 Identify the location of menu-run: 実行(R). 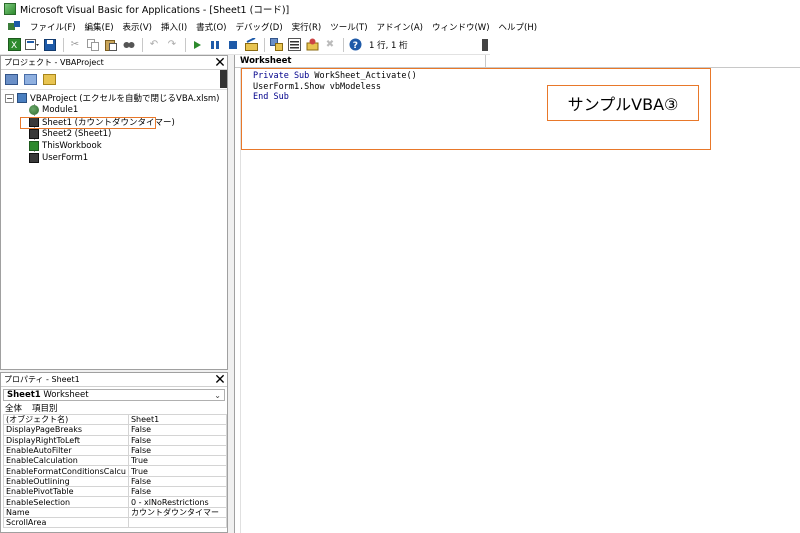
(307, 27).